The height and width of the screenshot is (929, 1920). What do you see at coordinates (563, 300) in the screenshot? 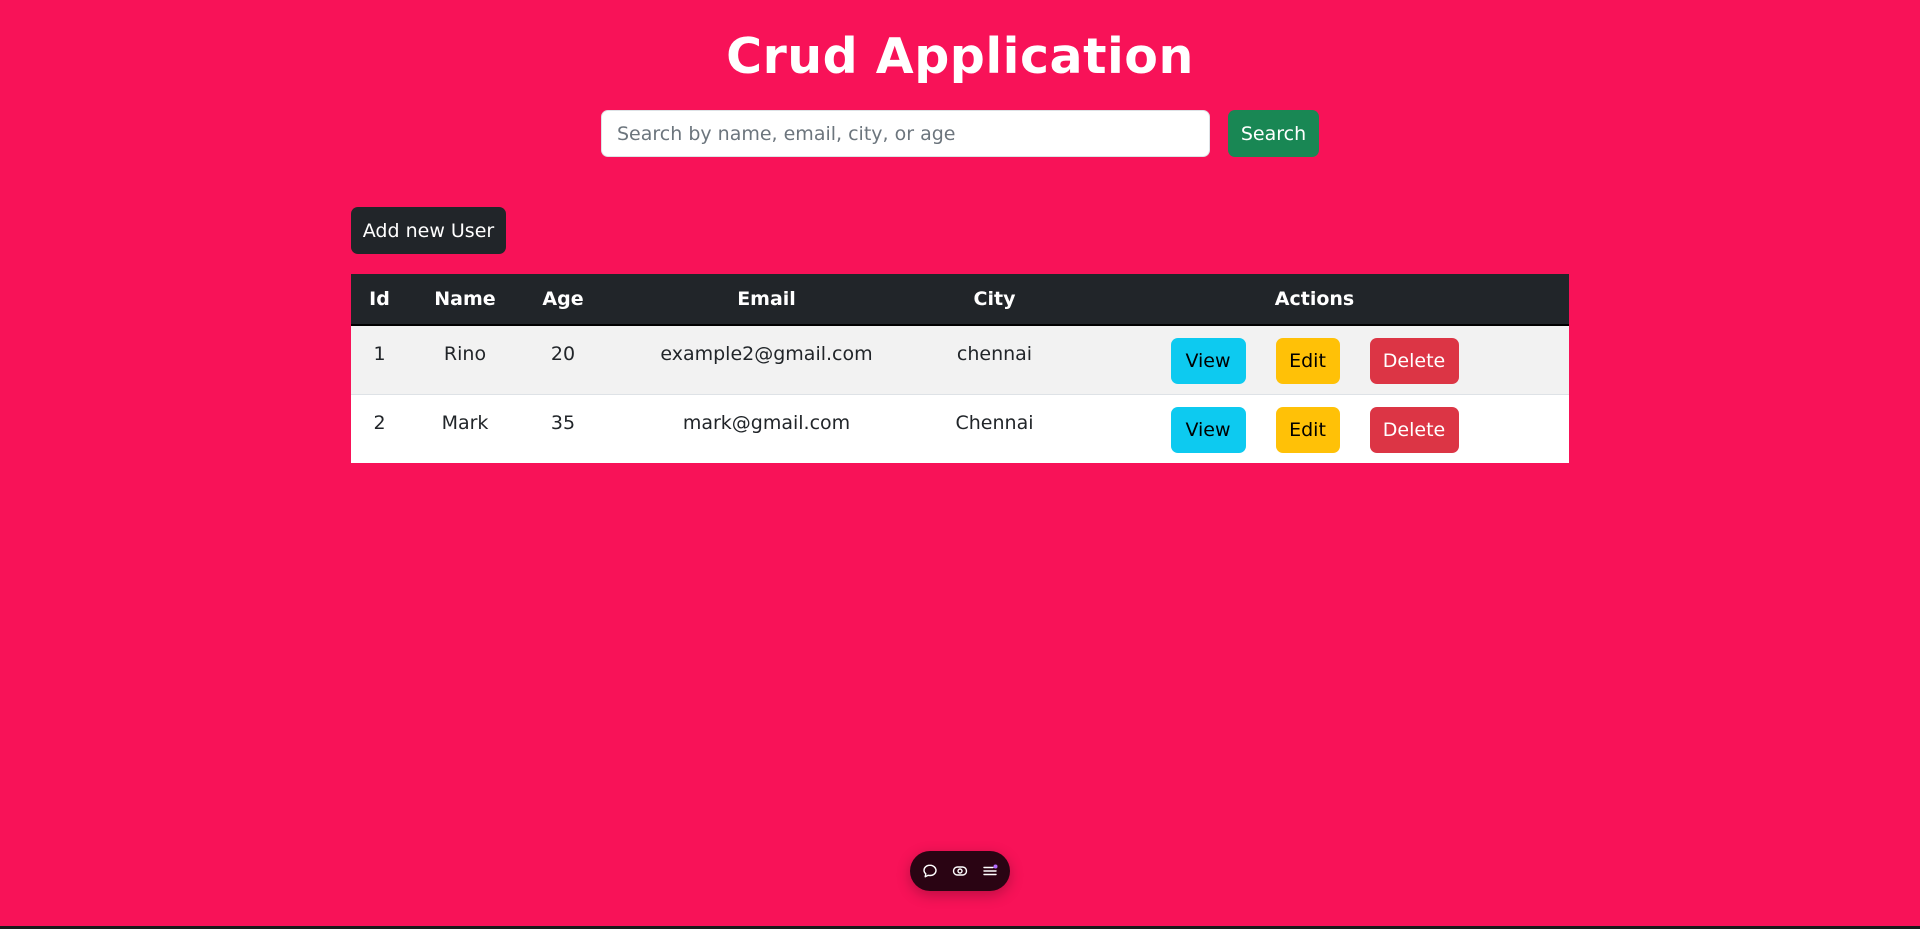
I see `column-header-age: Age` at bounding box center [563, 300].